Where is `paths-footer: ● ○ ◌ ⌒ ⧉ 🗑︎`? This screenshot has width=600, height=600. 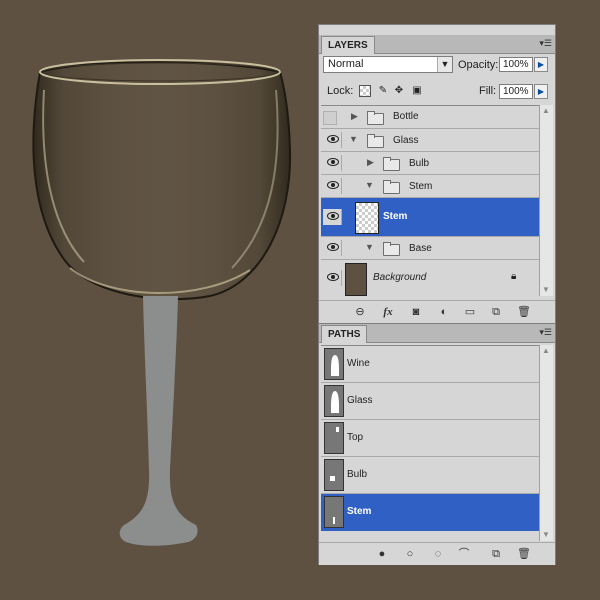 paths-footer: ● ○ ◌ ⌒ ⧉ 🗑︎ is located at coordinates (437, 553).